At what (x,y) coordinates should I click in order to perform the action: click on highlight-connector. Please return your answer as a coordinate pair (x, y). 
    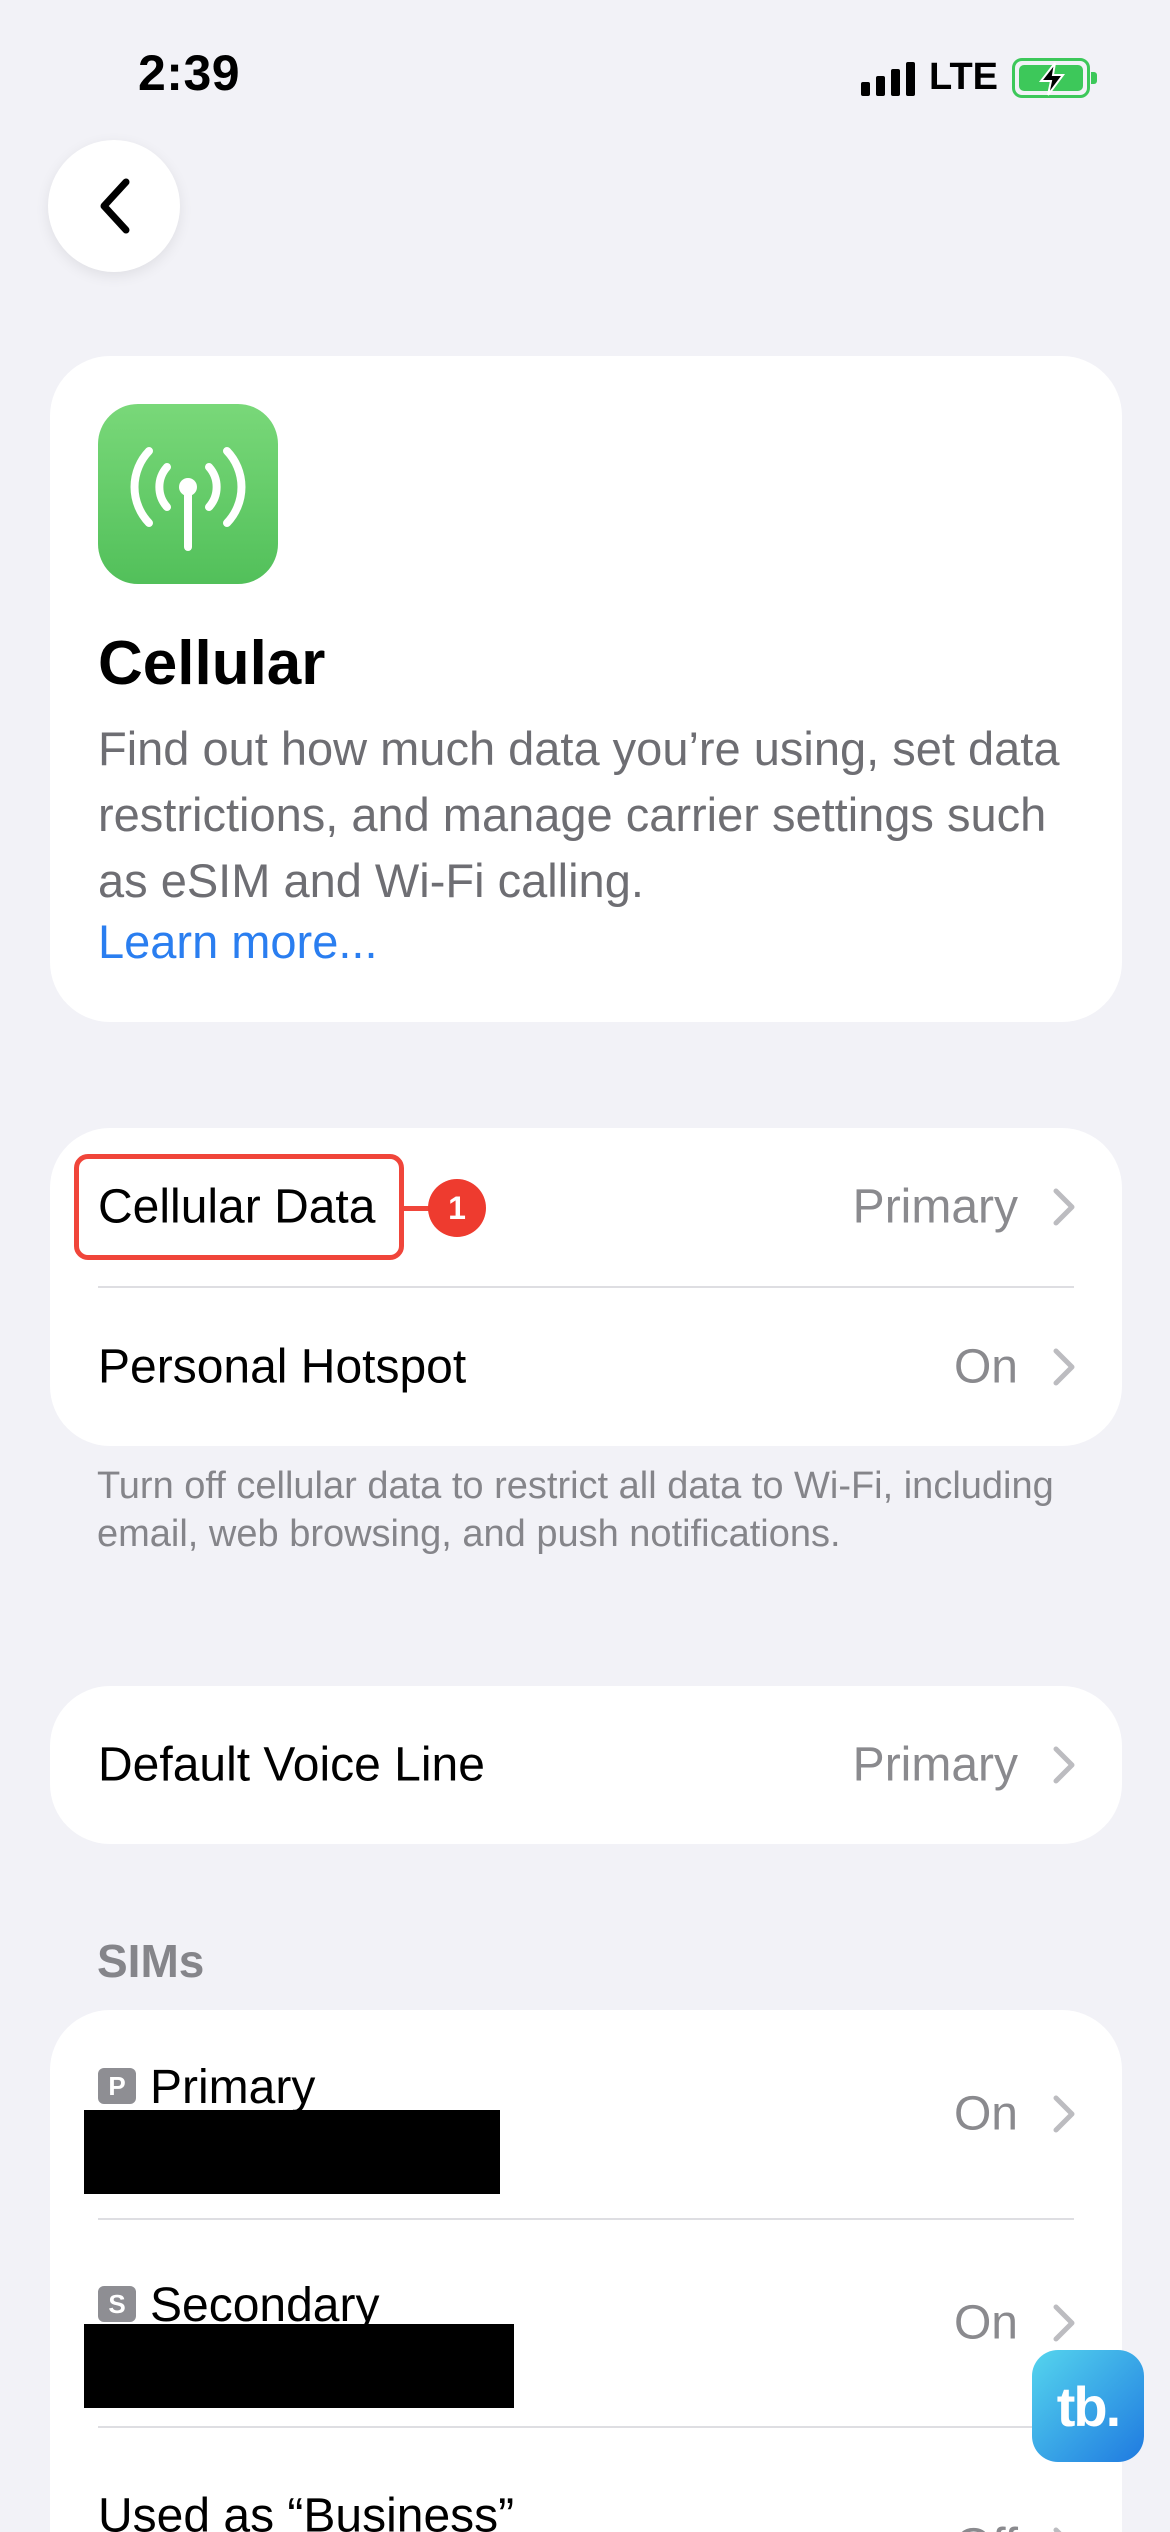
    Looking at the image, I should click on (415, 1208).